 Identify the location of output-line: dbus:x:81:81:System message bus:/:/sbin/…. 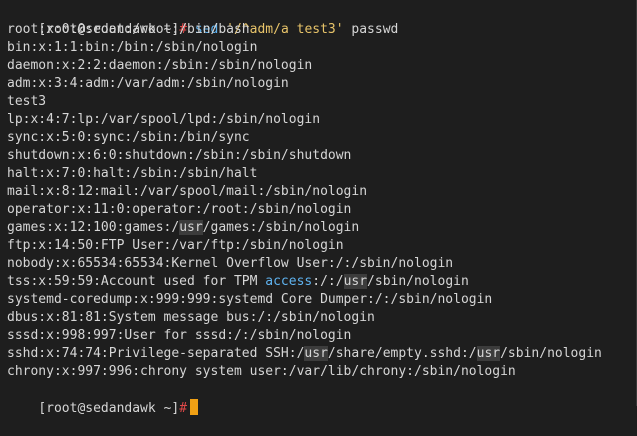
(191, 317).